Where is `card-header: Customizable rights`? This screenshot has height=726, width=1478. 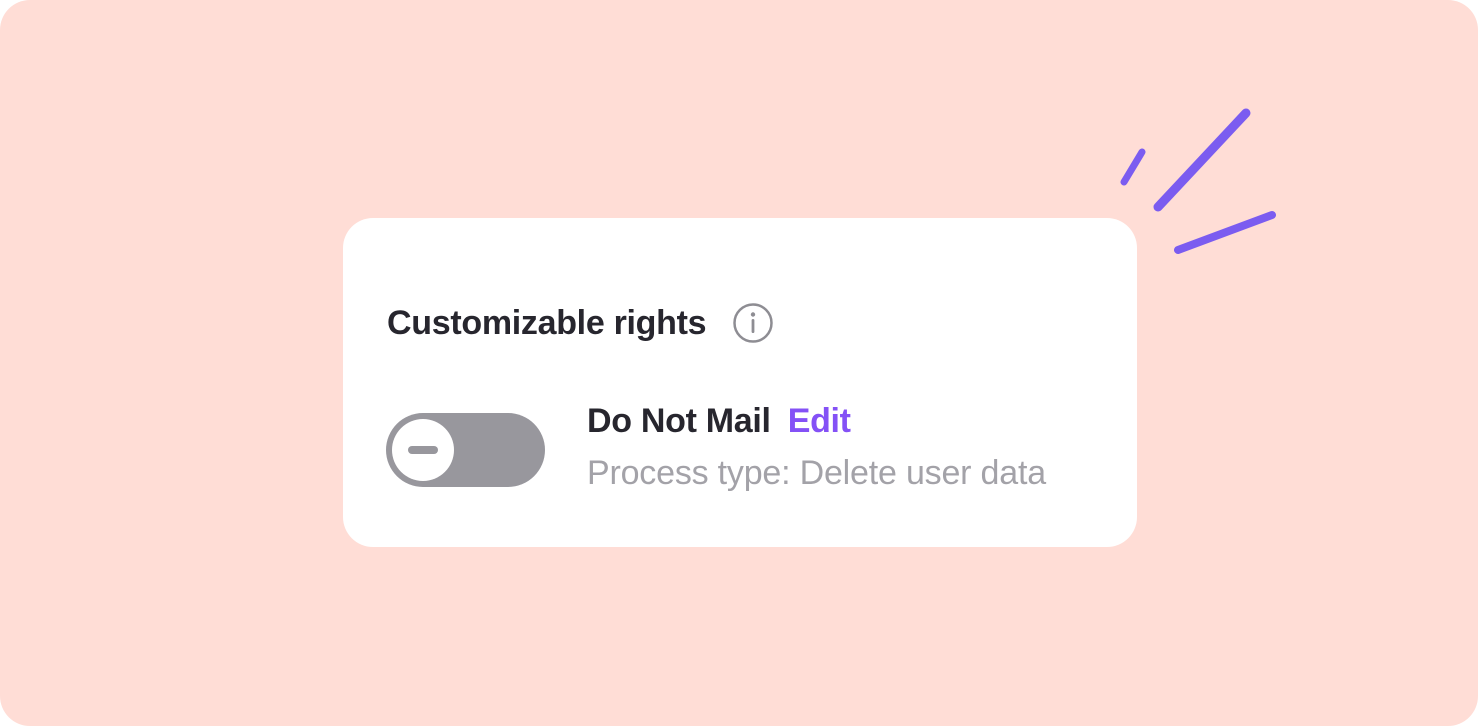 card-header: Customizable rights is located at coordinates (580, 323).